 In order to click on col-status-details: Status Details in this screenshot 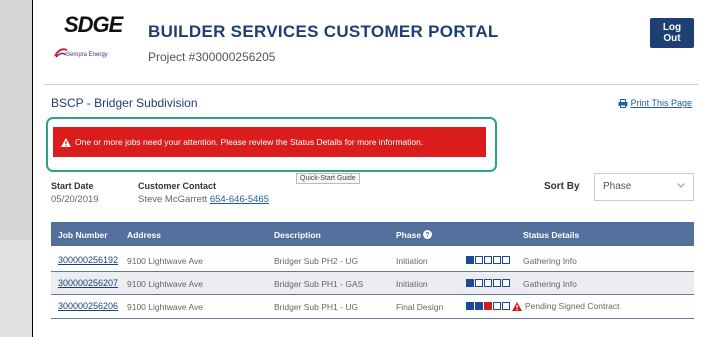, I will do `click(551, 235)`.